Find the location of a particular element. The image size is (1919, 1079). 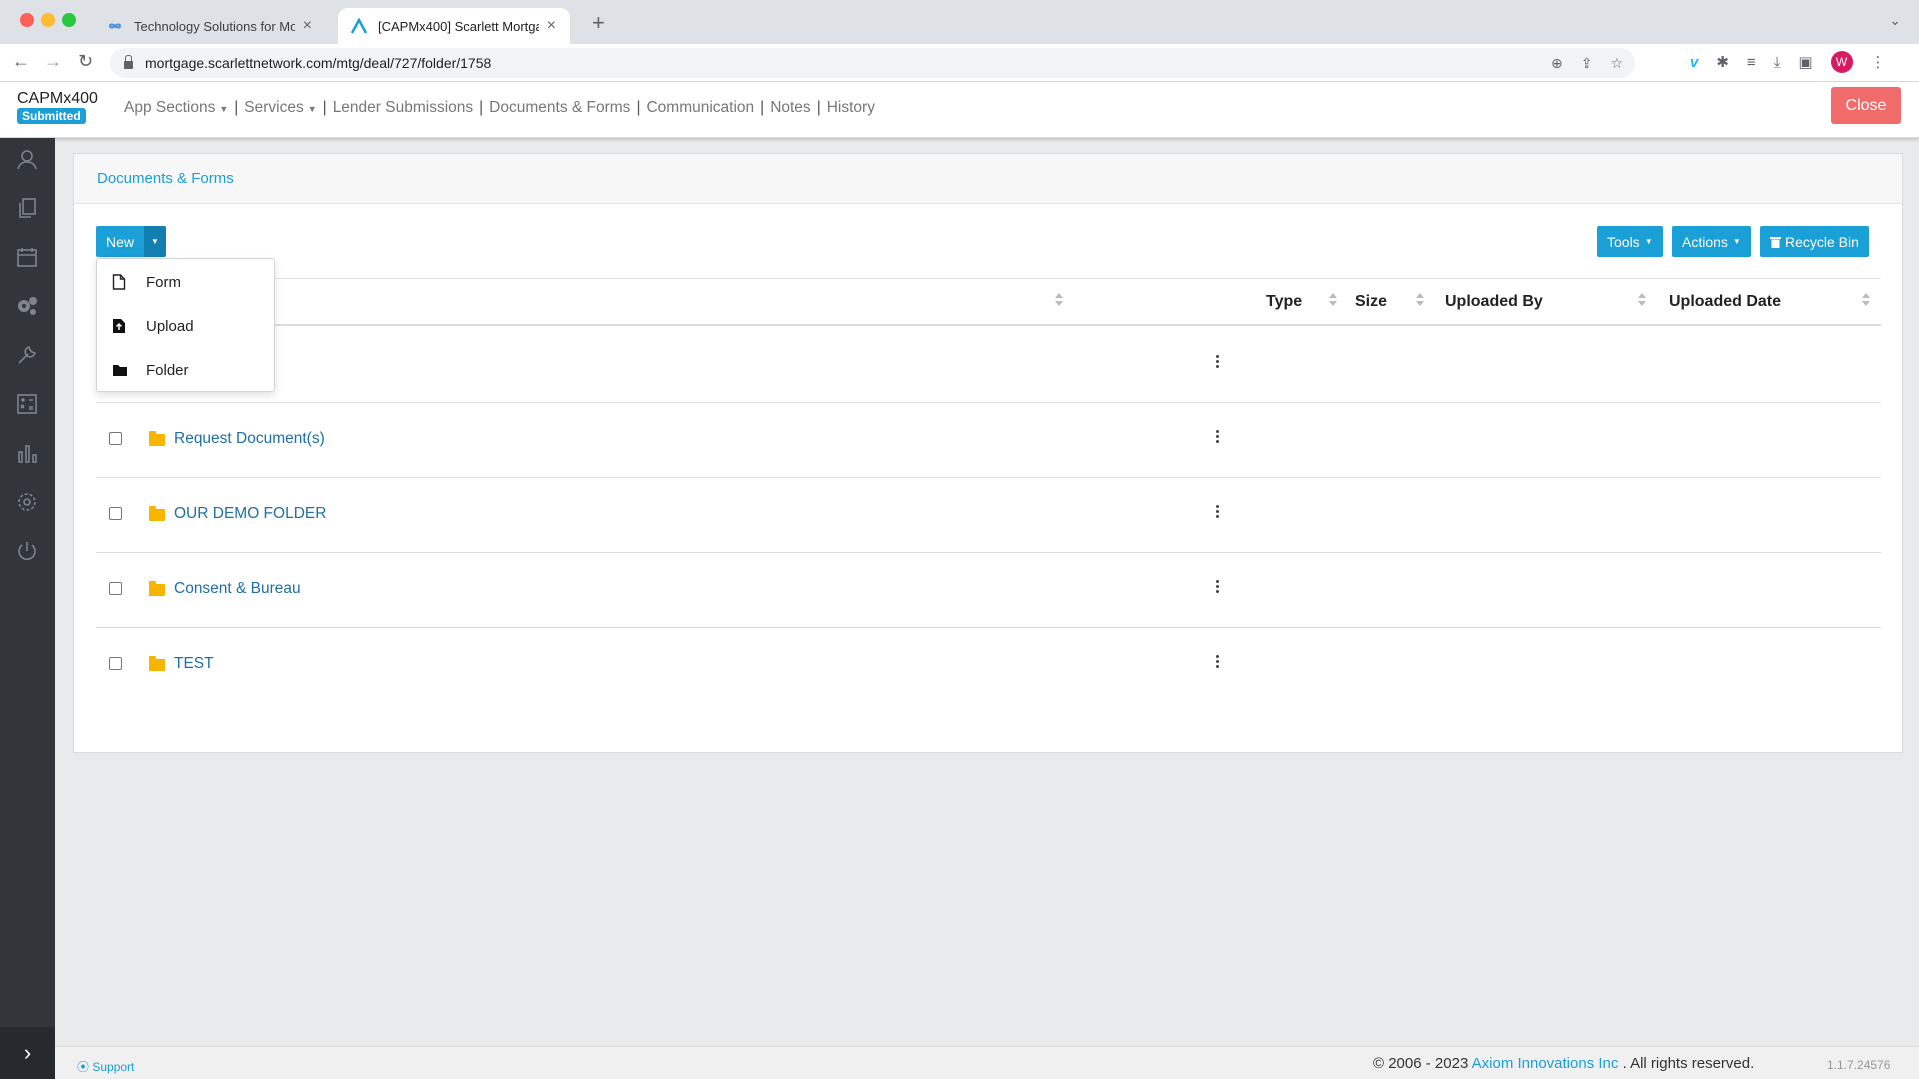

tab-title: [CAPMx400] Scarlett Mortgag is located at coordinates (458, 26).